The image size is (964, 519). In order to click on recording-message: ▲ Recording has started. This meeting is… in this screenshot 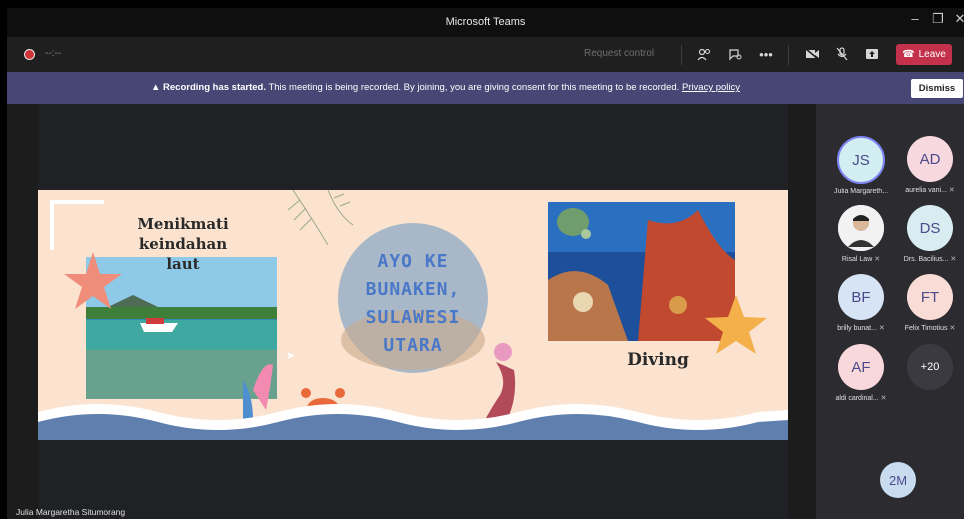, I will do `click(445, 87)`.